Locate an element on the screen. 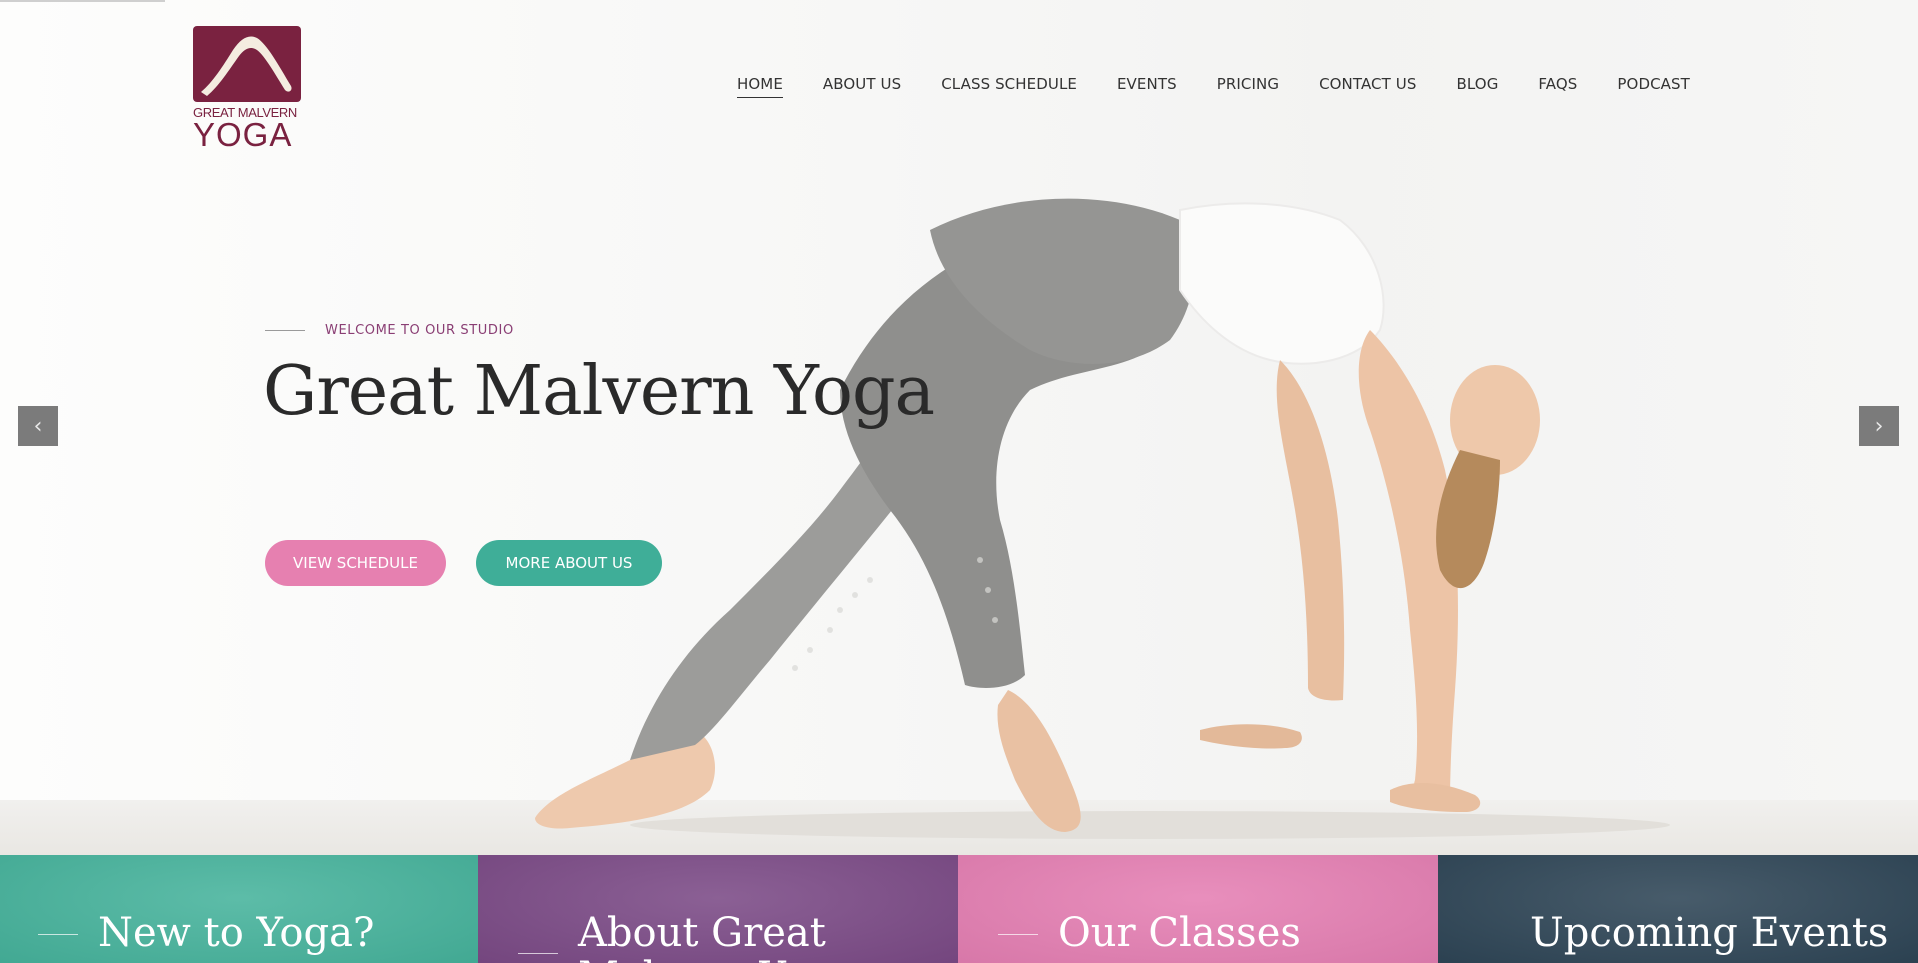 This screenshot has width=1918, height=963. tile-about-great-malvern-yoga: About Great Malvern Yoga is located at coordinates (718, 909).